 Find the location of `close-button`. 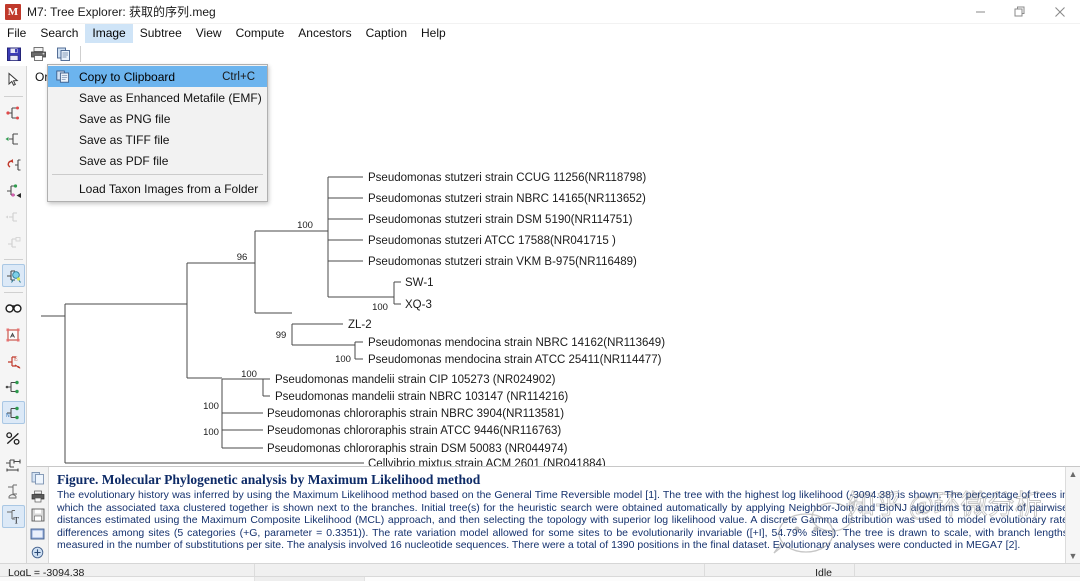

close-button is located at coordinates (1060, 12).